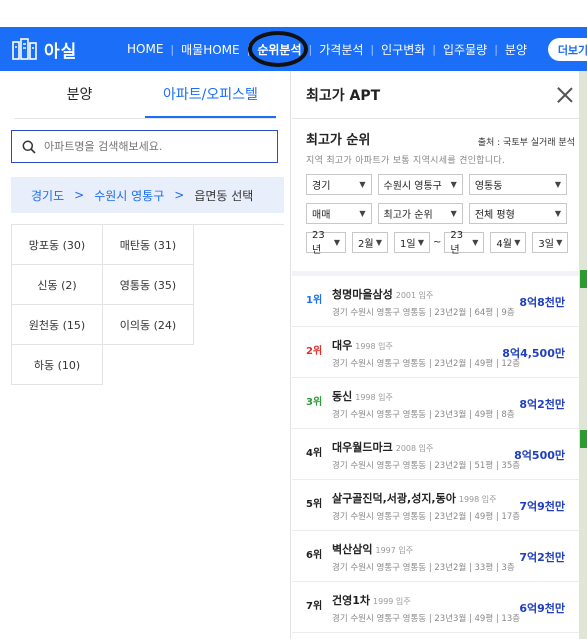 The height and width of the screenshot is (639, 587). I want to click on deal-price: 7억2천만, so click(542, 557).